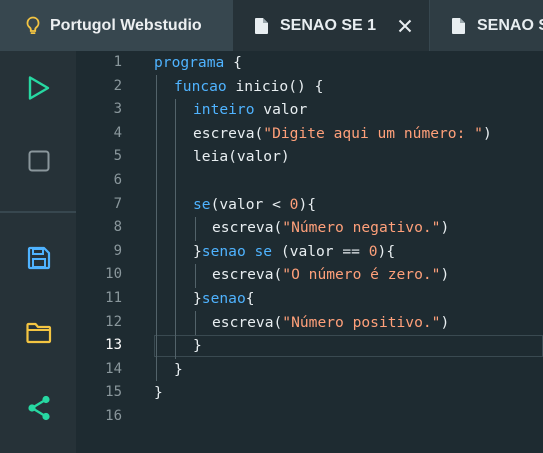 The height and width of the screenshot is (453, 543). I want to click on tab-senao-se-1: SENAO SE 1, so click(331, 25).